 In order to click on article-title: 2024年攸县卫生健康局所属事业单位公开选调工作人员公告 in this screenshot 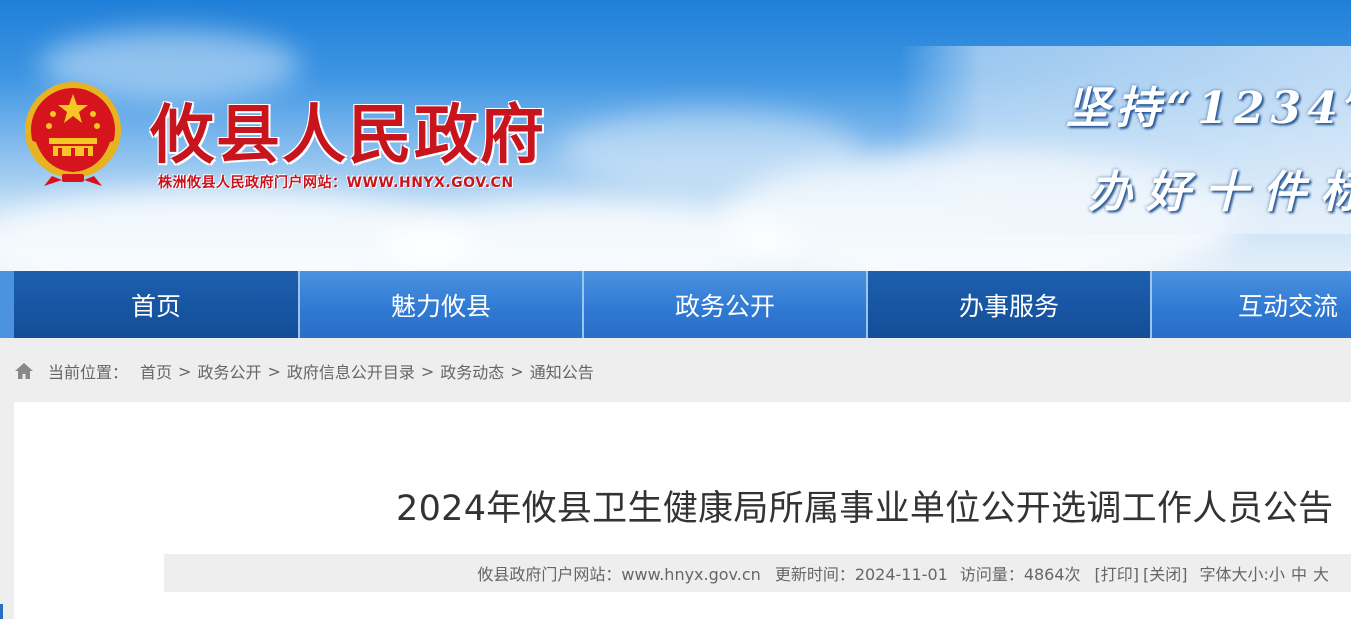, I will do `click(865, 509)`.